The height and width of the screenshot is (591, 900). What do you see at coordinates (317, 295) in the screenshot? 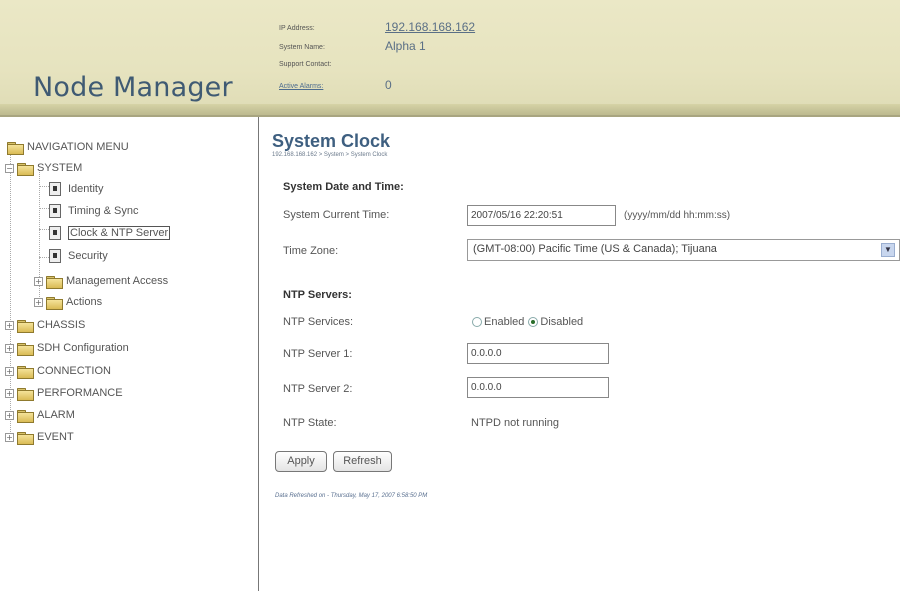
I see `ntp-section-title: NTP Servers:` at bounding box center [317, 295].